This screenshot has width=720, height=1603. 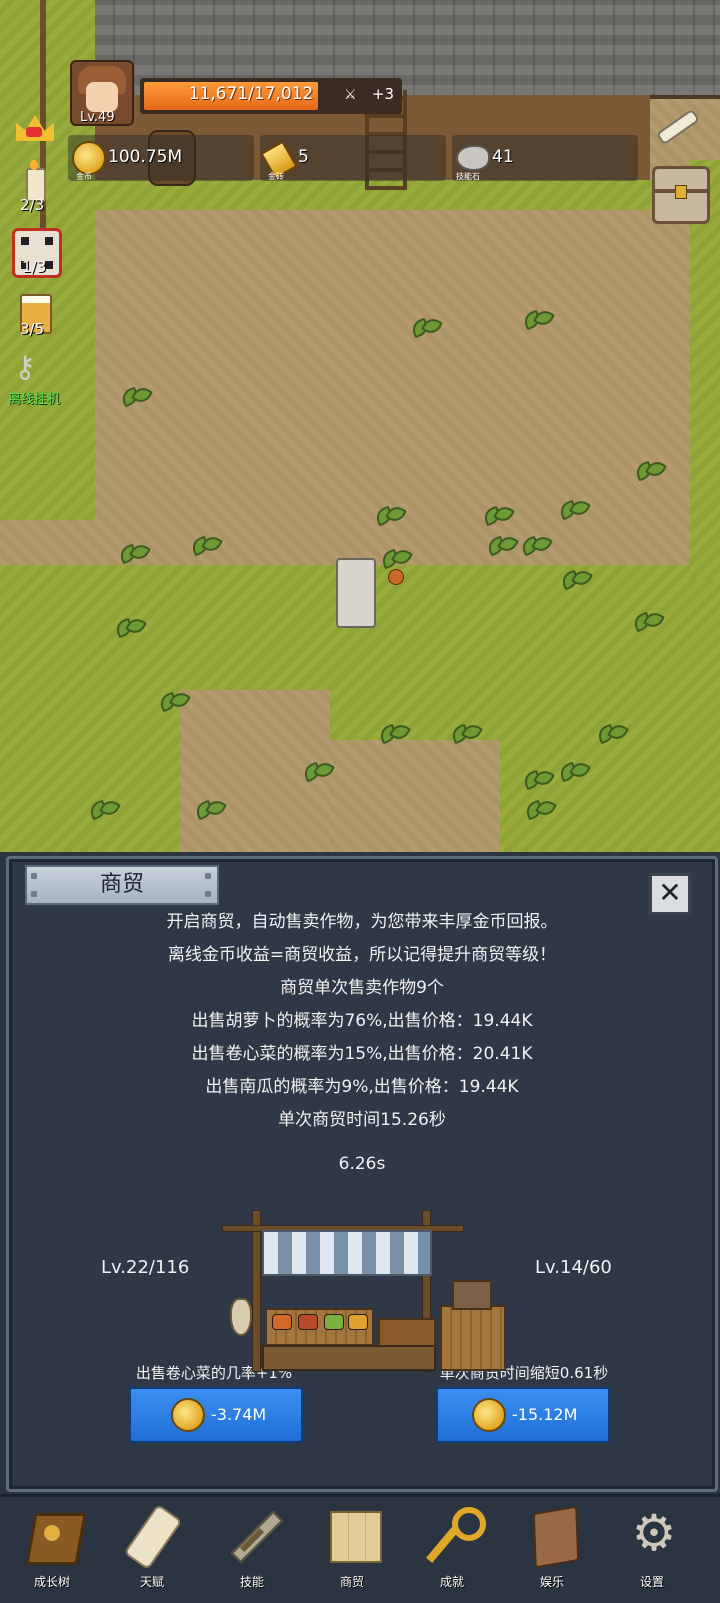 What do you see at coordinates (472, 1295) in the screenshot?
I see `small-box` at bounding box center [472, 1295].